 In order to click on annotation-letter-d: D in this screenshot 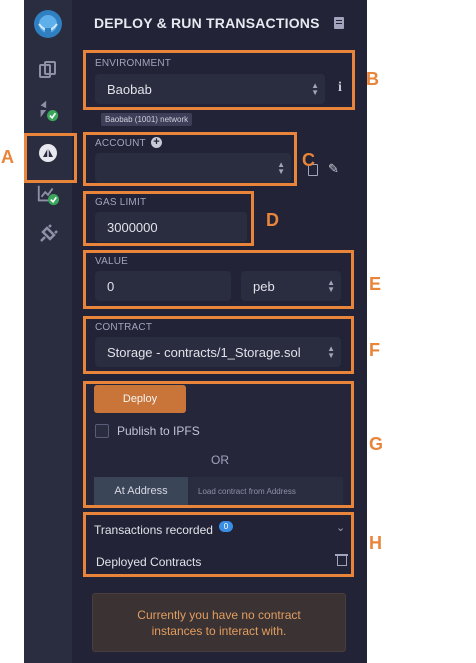, I will do `click(272, 220)`.